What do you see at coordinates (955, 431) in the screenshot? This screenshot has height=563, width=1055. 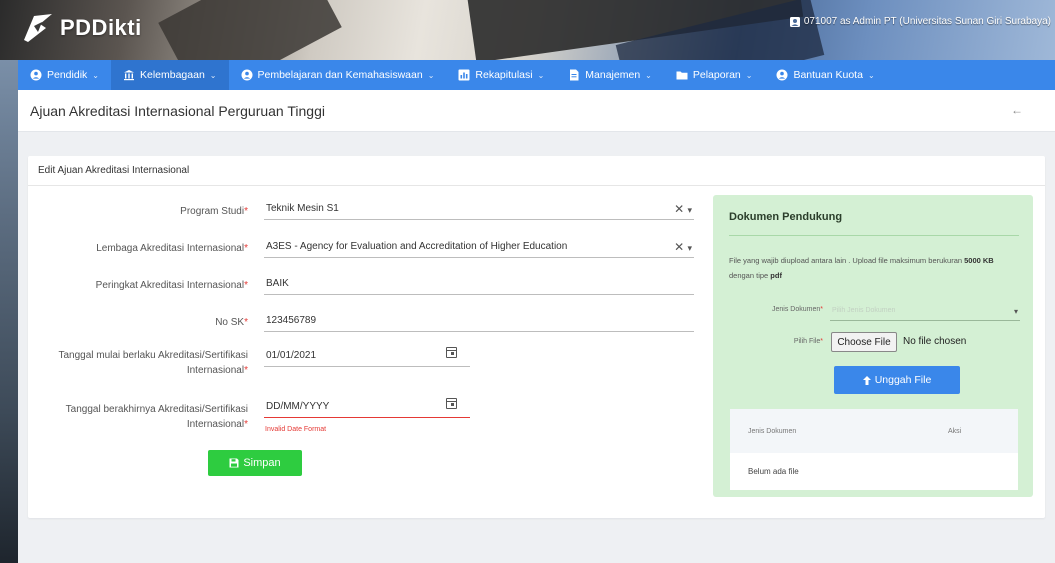 I see `column-aksi: Aksi` at bounding box center [955, 431].